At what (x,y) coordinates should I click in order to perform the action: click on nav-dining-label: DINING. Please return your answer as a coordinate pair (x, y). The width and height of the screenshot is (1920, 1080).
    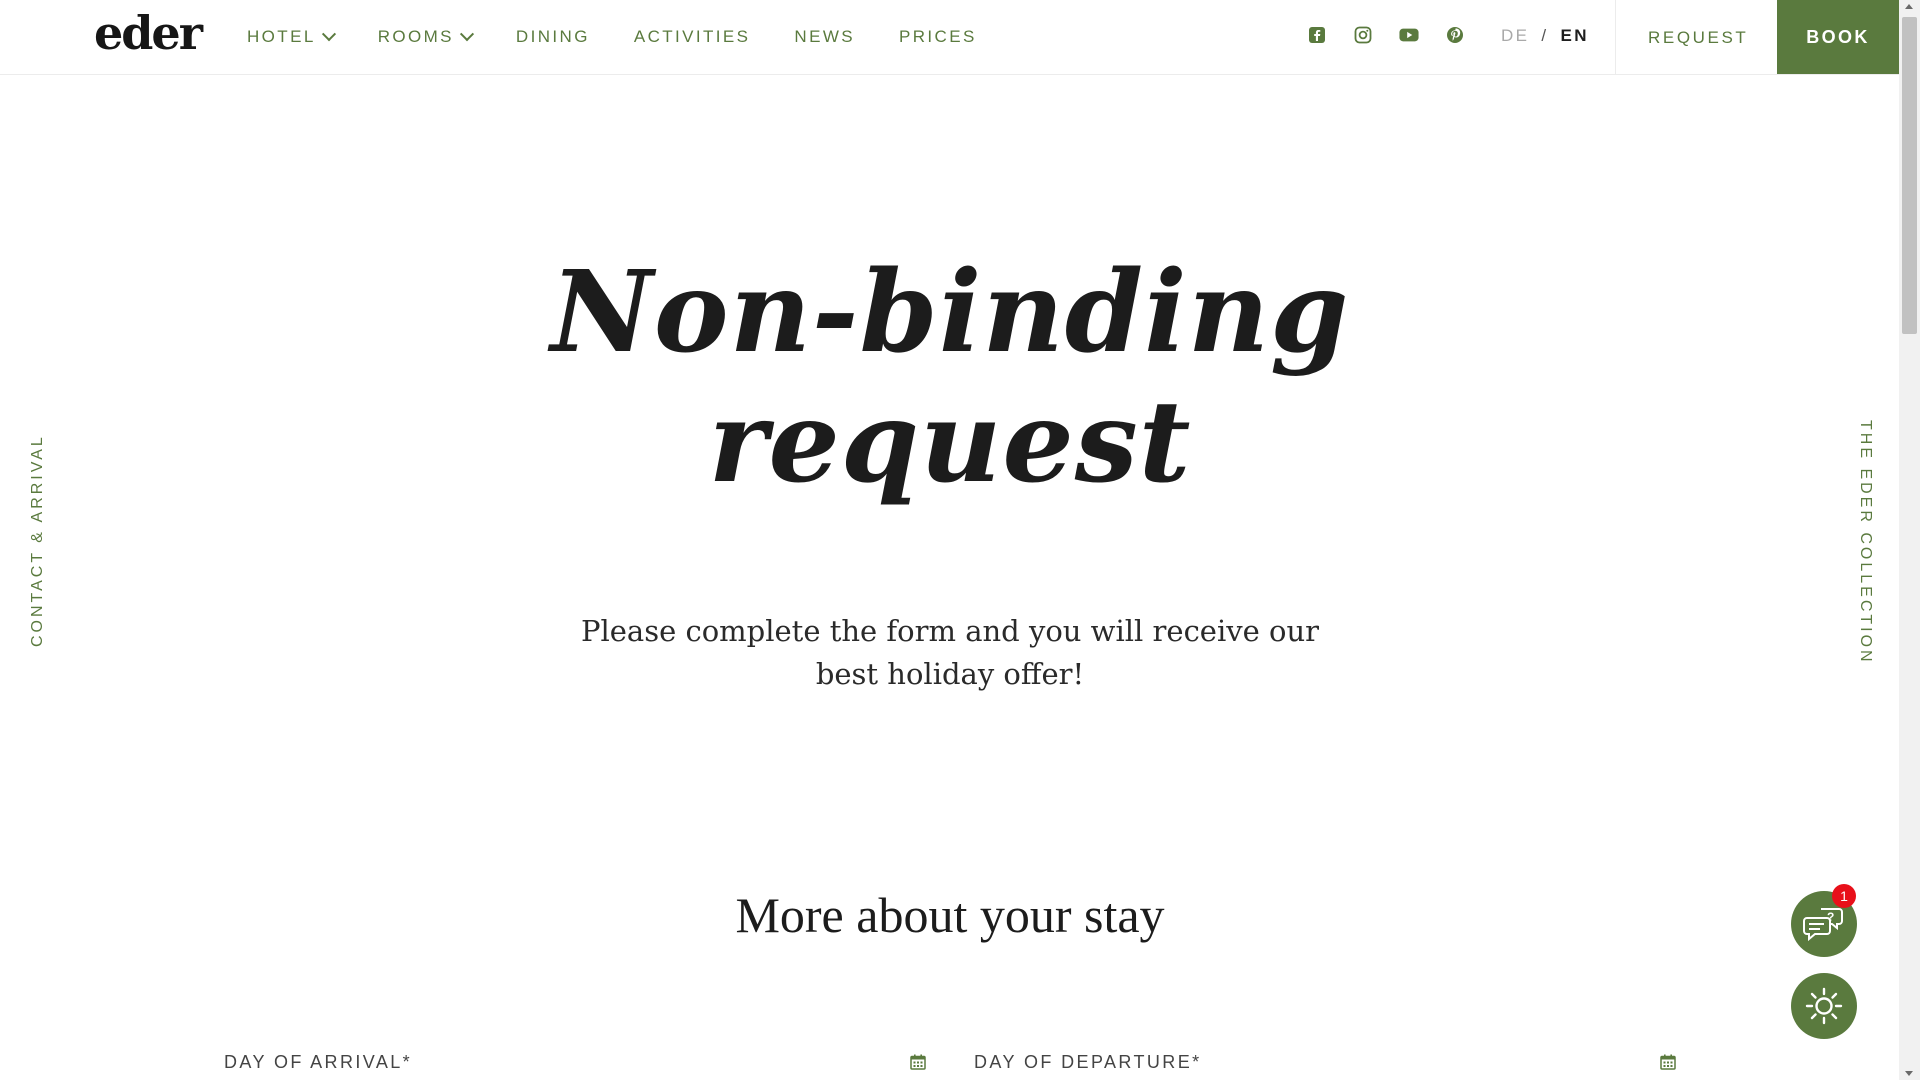
    Looking at the image, I should click on (552, 36).